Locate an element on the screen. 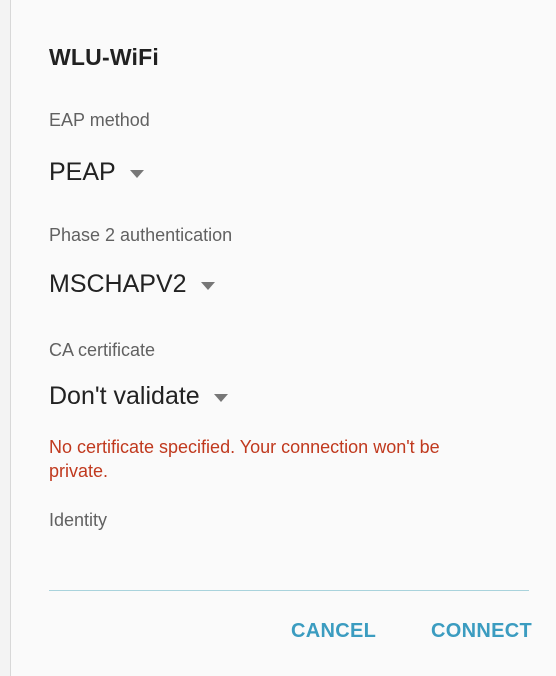  identity-label: Identity is located at coordinates (78, 520).